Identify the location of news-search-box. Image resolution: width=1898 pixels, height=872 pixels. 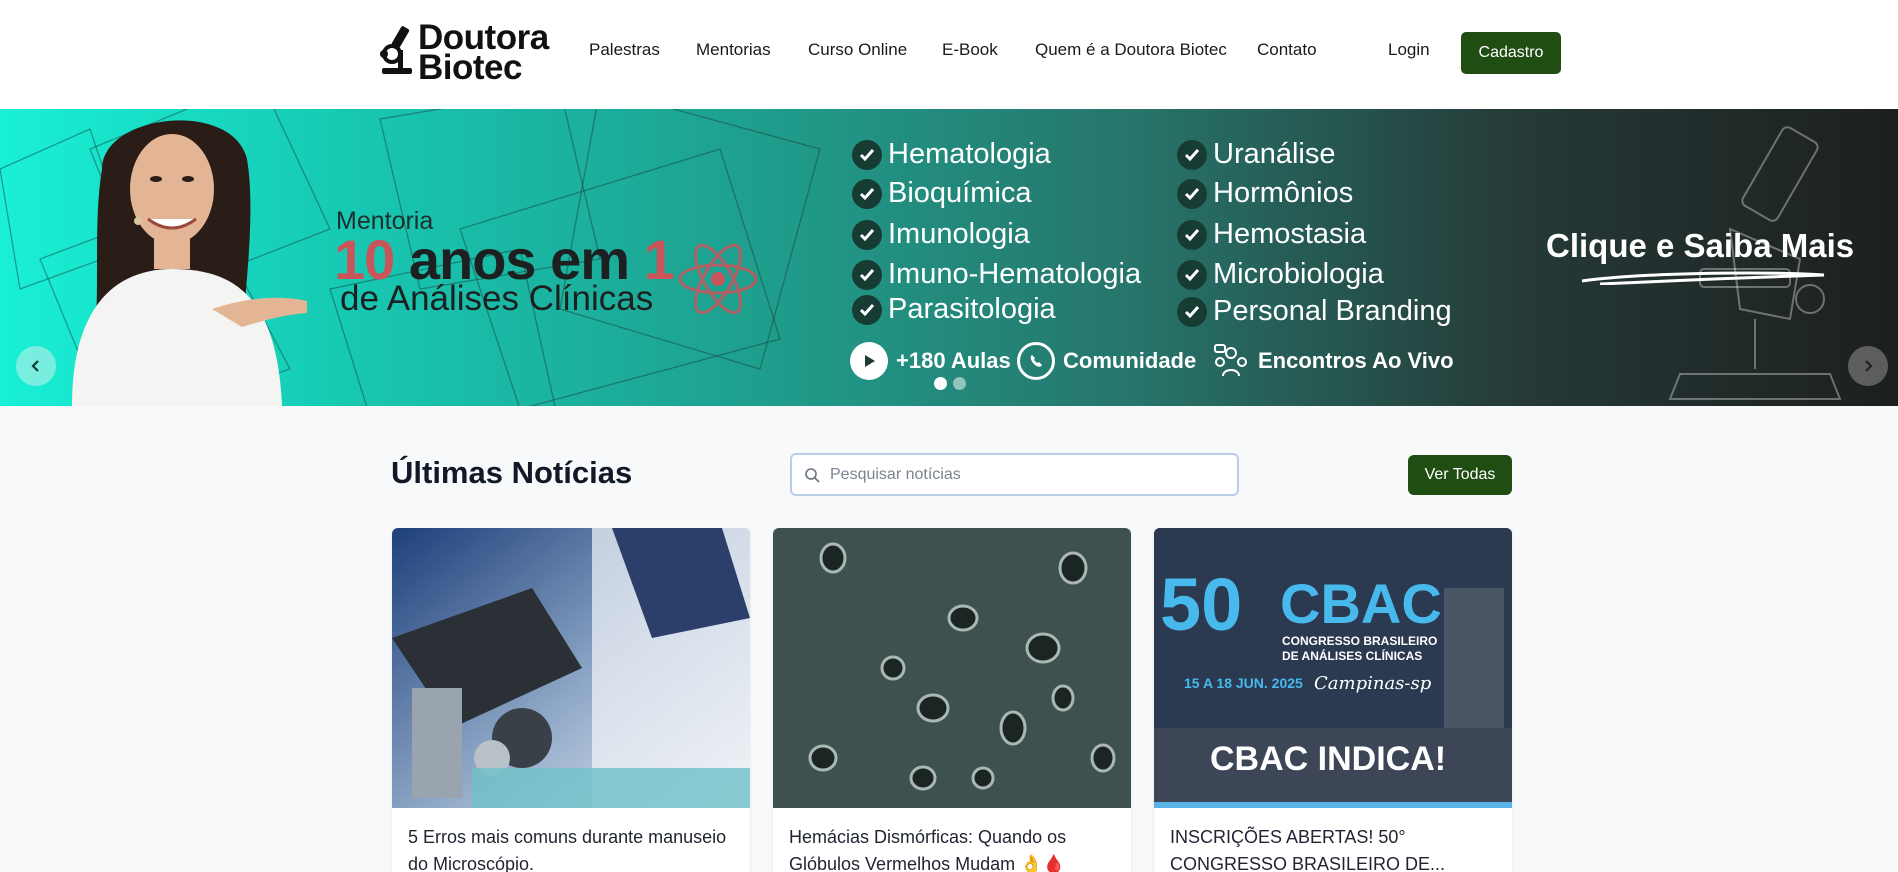
(1014, 474).